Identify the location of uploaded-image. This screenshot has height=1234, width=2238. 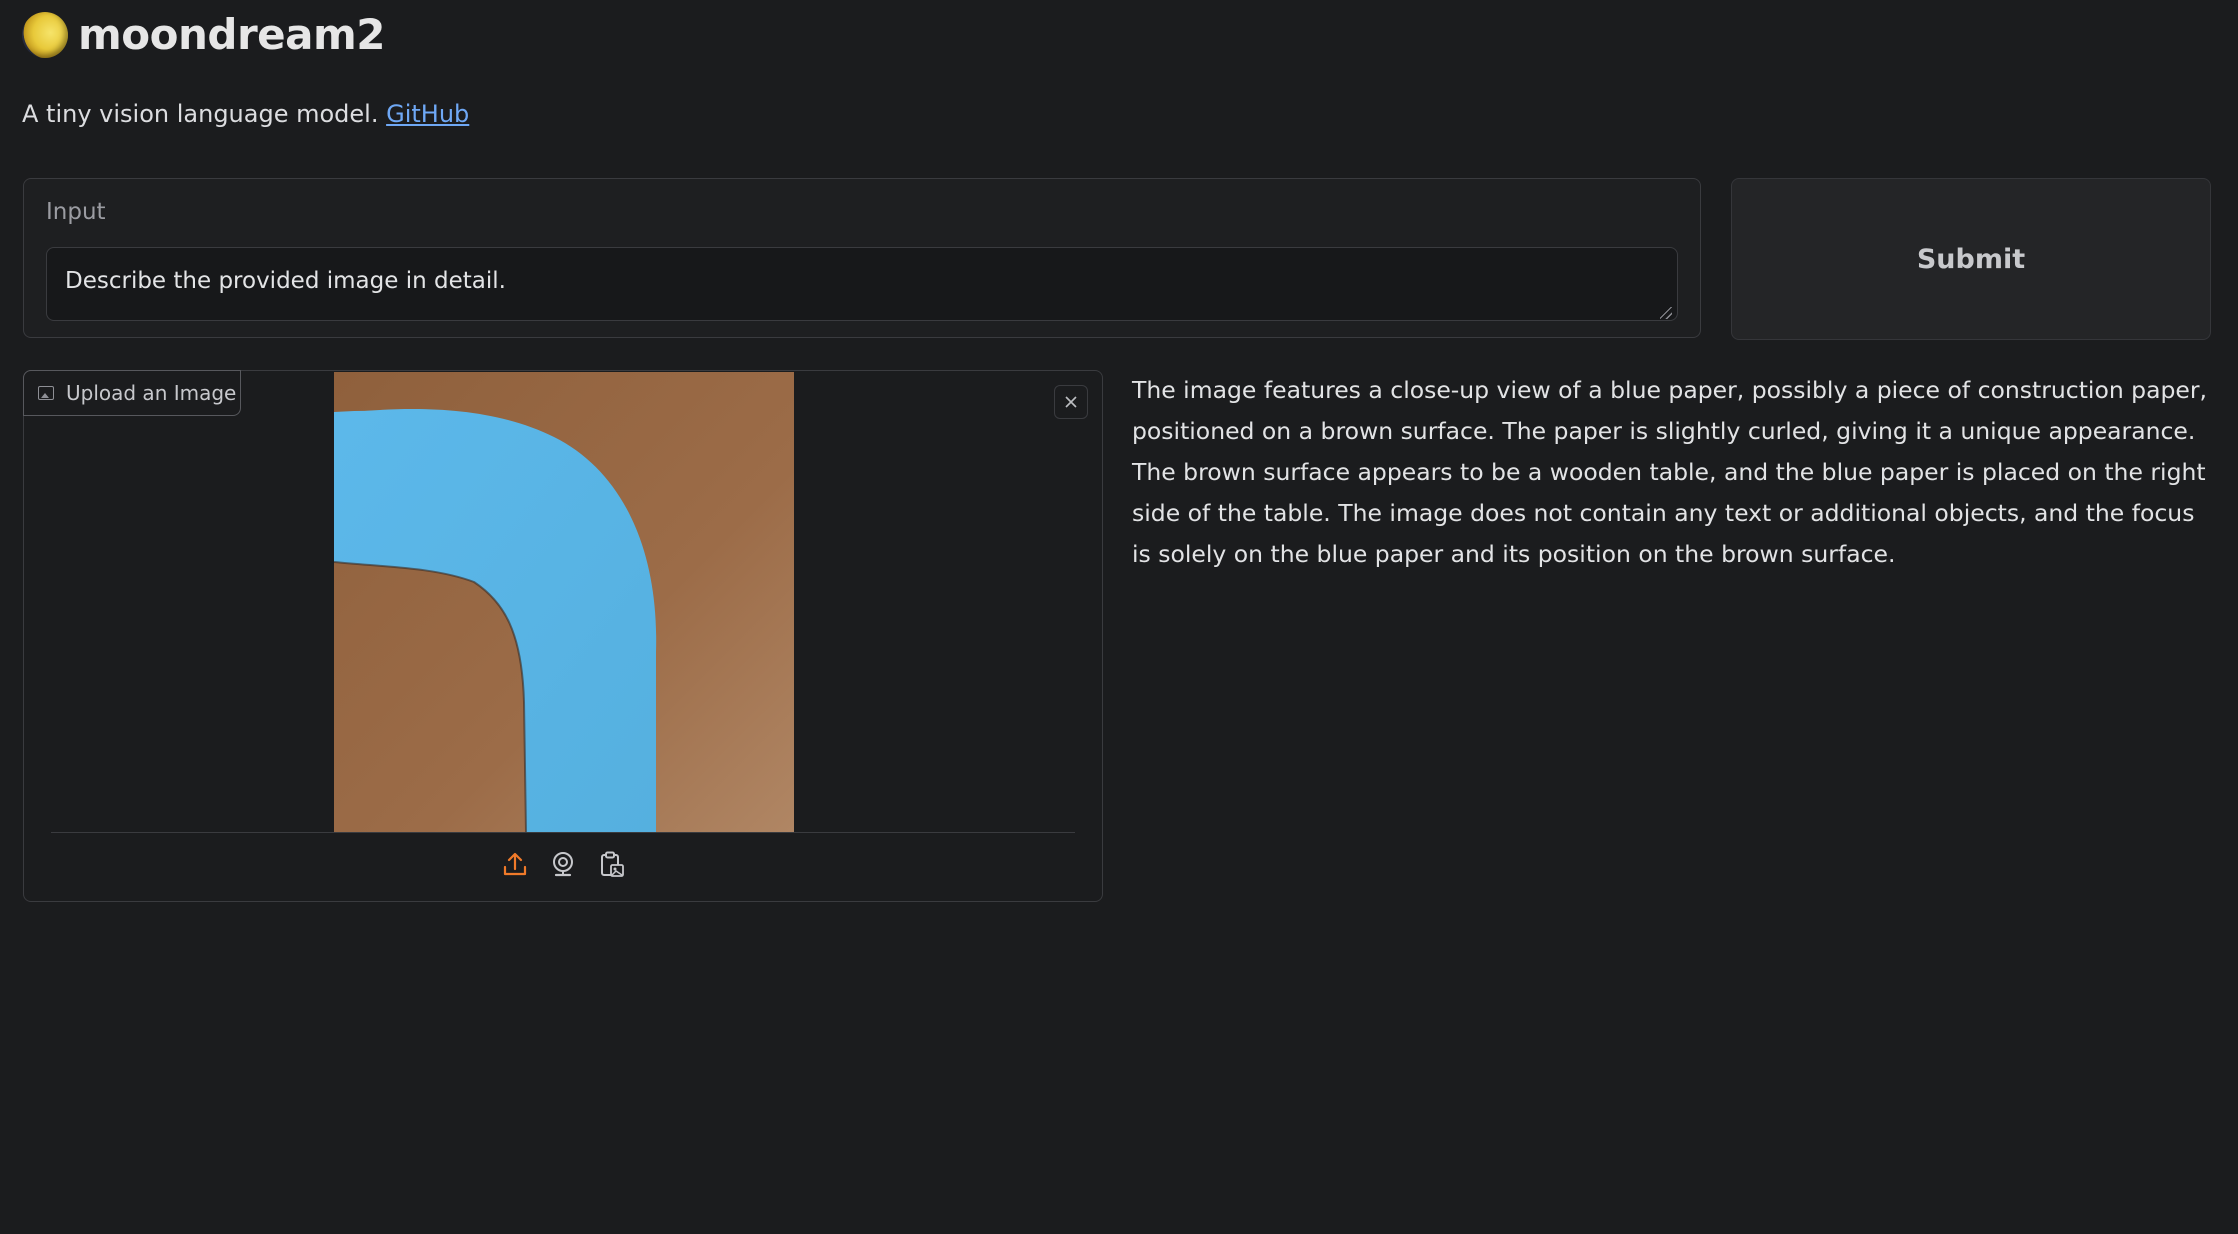
(564, 602).